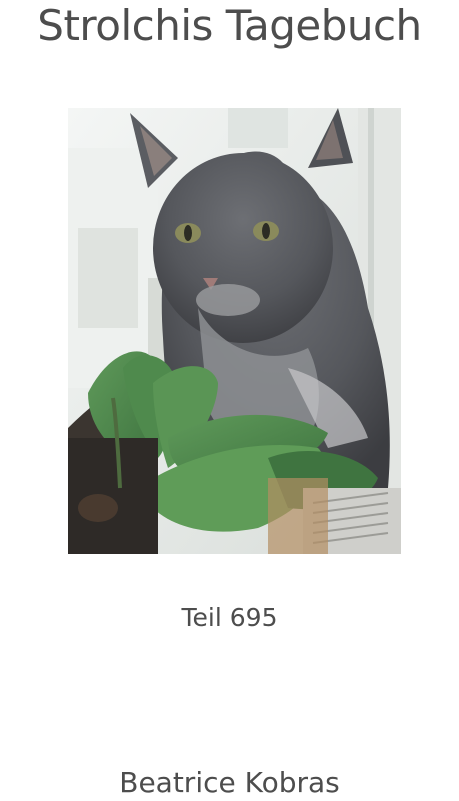  What do you see at coordinates (229, 25) in the screenshot?
I see `book-title: Strolchis Tagebuch` at bounding box center [229, 25].